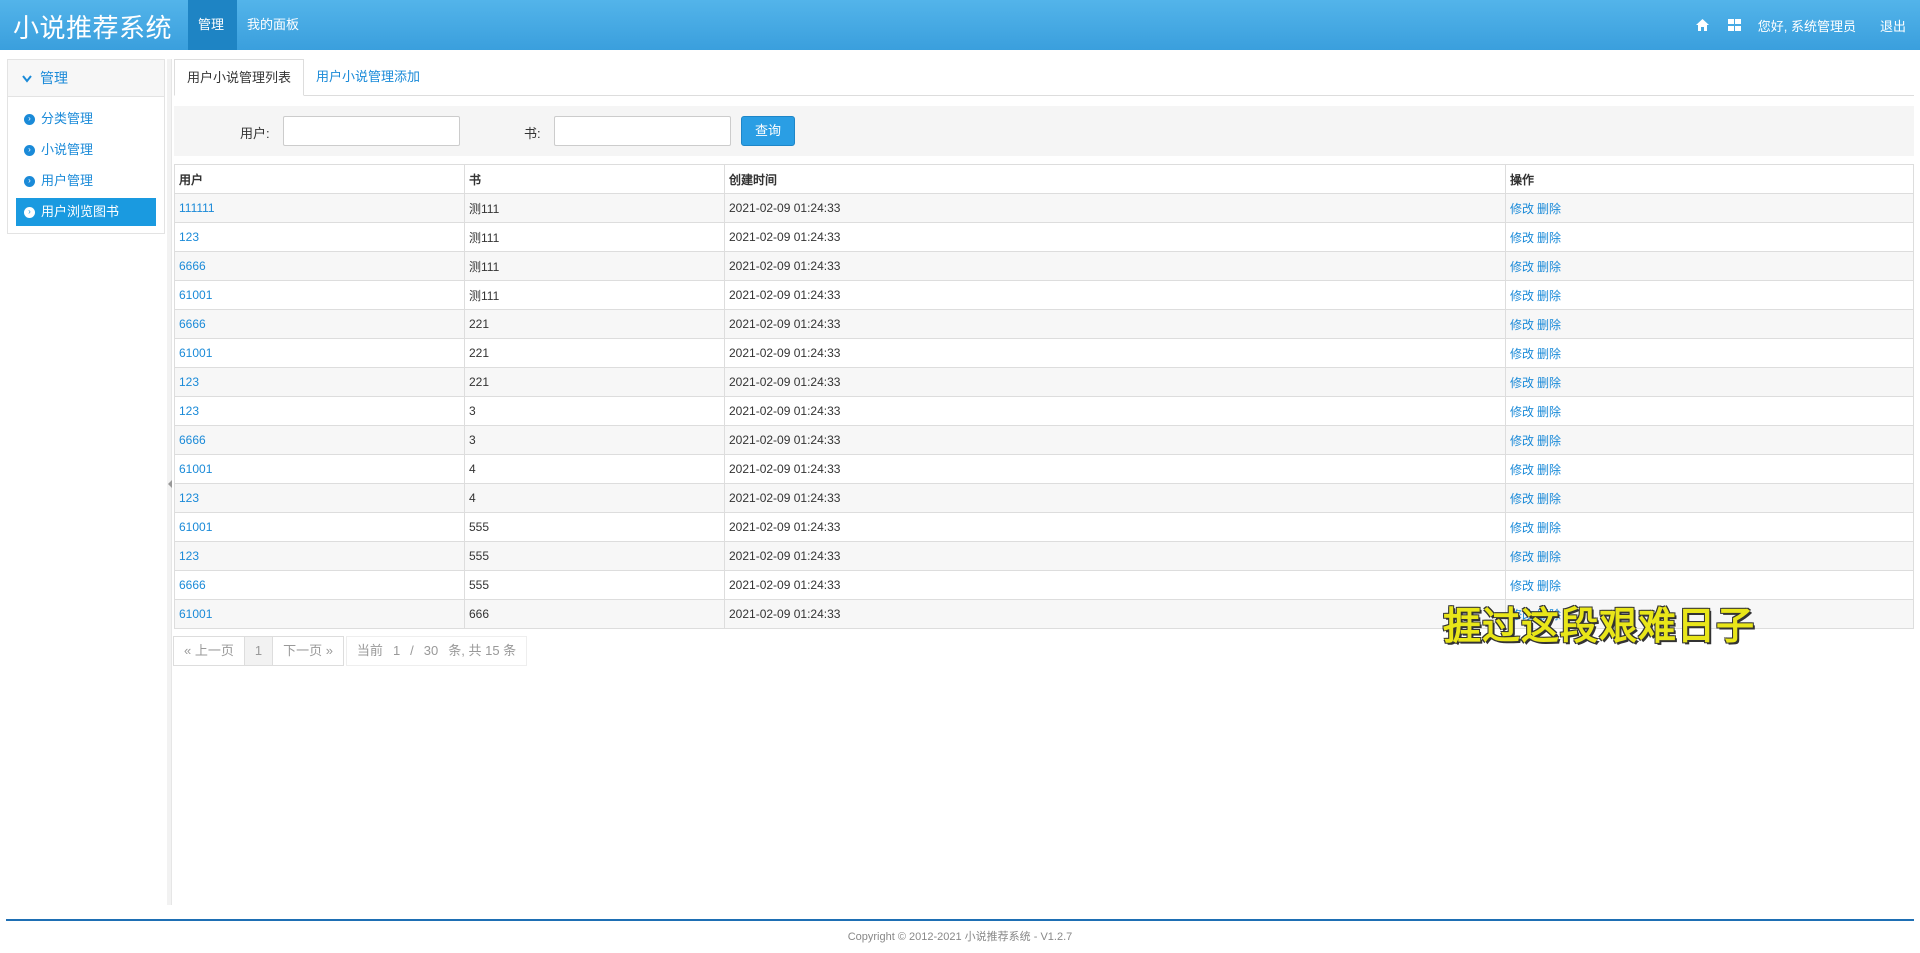 The height and width of the screenshot is (953, 1920). Describe the element at coordinates (308, 651) in the screenshot. I see `next-page-button: 下一页 »` at that location.